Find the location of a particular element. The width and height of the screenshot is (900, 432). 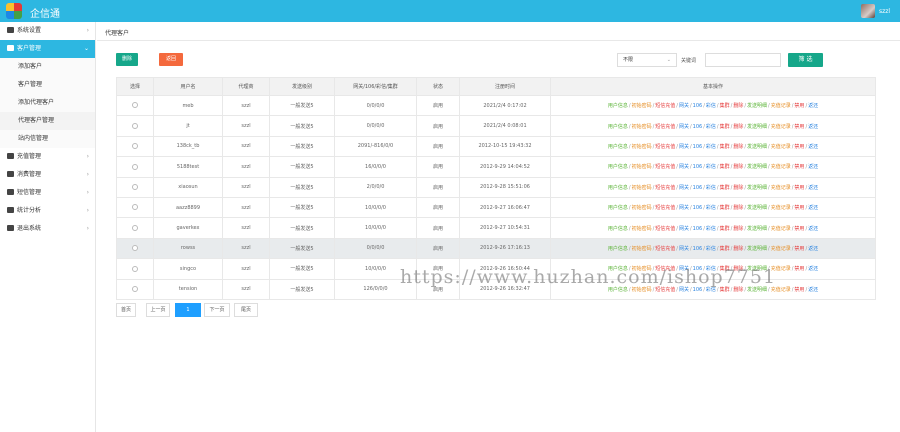

next-page-button: 下一页 is located at coordinates (217, 310).